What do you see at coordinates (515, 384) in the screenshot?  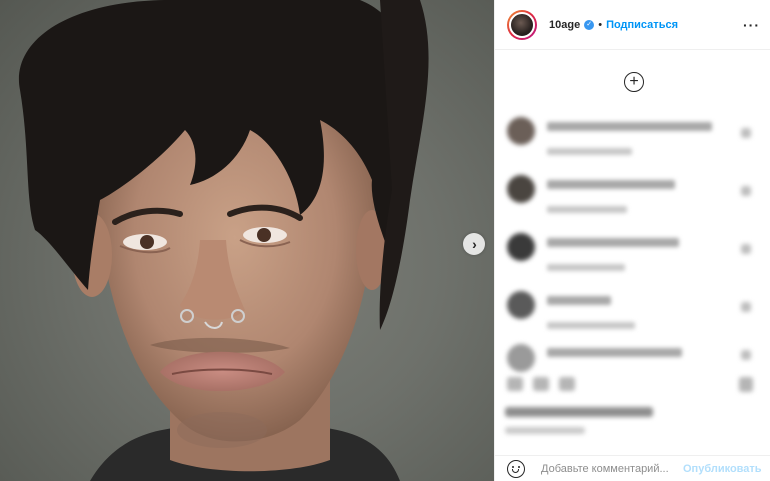 I see `like-icon` at bounding box center [515, 384].